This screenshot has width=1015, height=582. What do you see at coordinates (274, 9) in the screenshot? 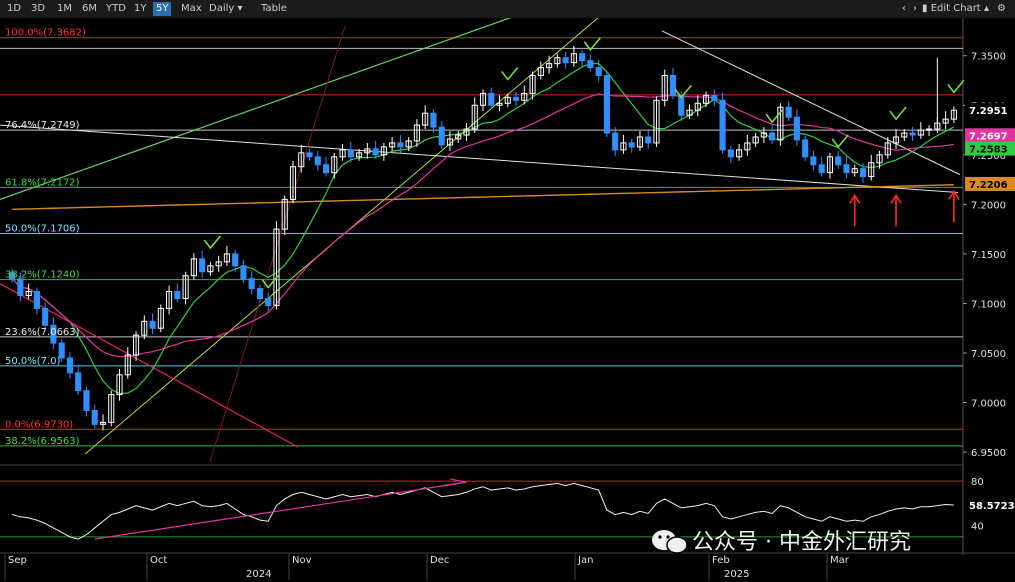
I see `table-button: Table` at bounding box center [274, 9].